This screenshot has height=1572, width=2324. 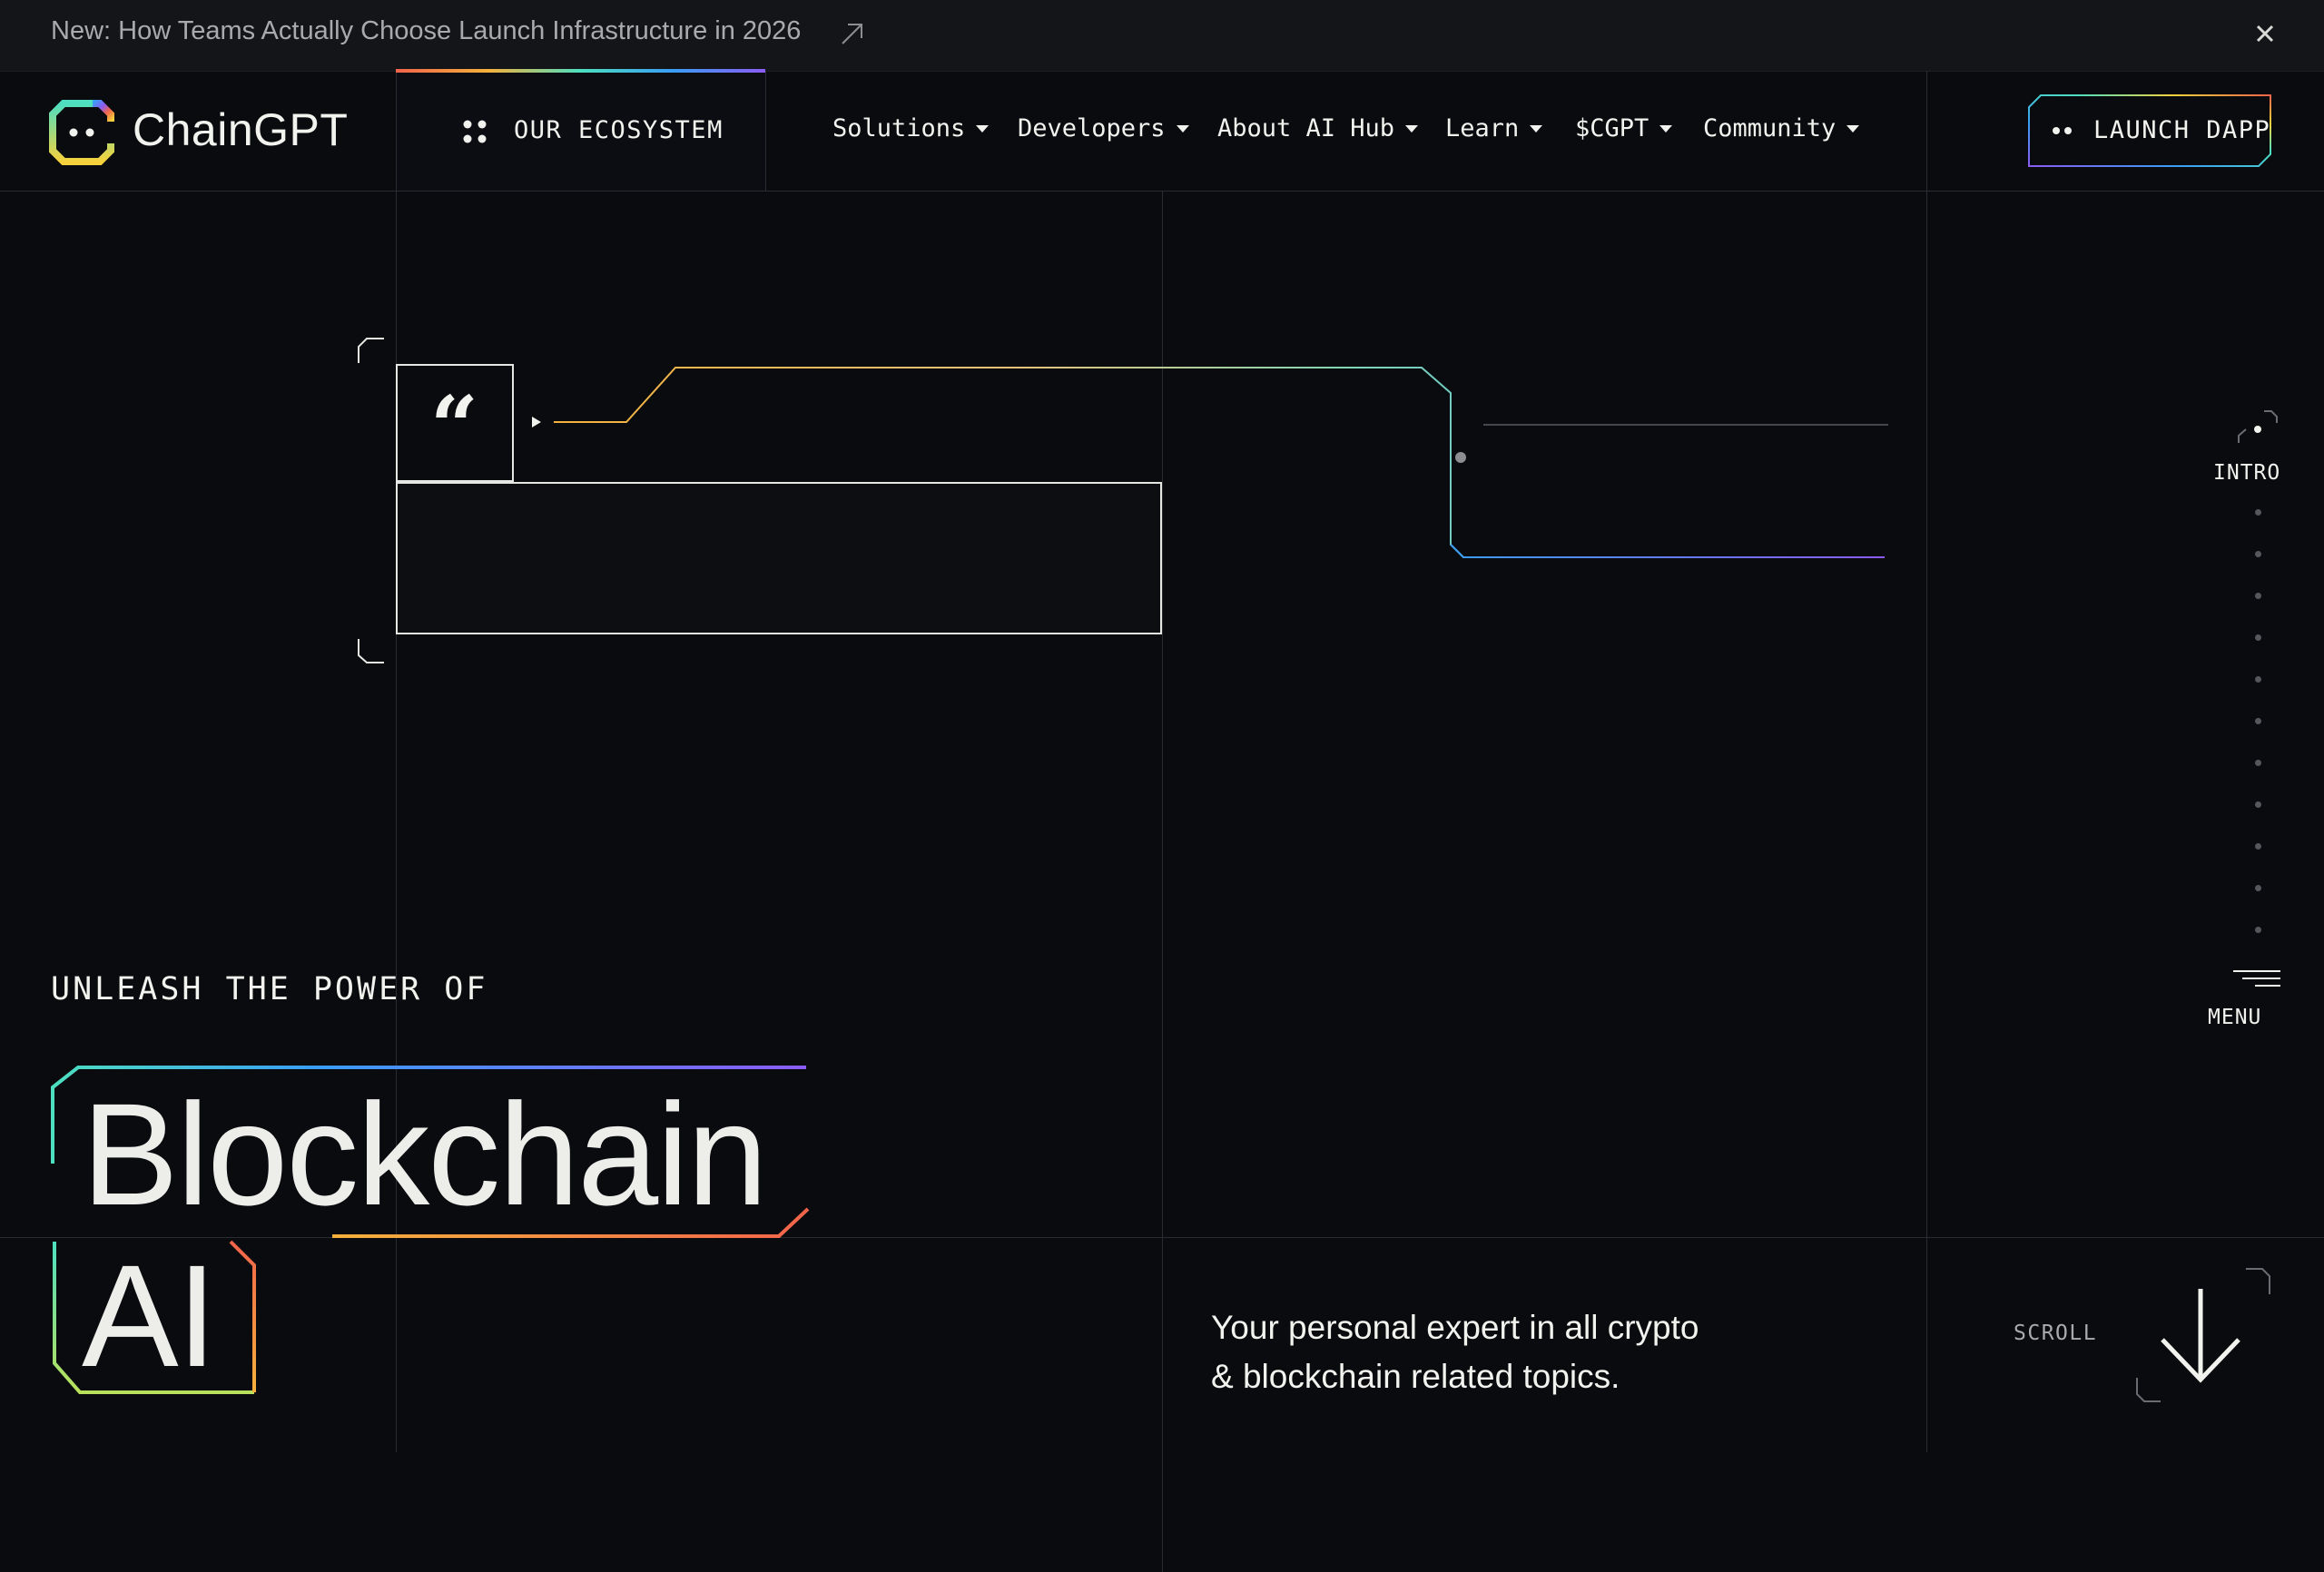 I want to click on menu-button: MENU, so click(x=2234, y=1017).